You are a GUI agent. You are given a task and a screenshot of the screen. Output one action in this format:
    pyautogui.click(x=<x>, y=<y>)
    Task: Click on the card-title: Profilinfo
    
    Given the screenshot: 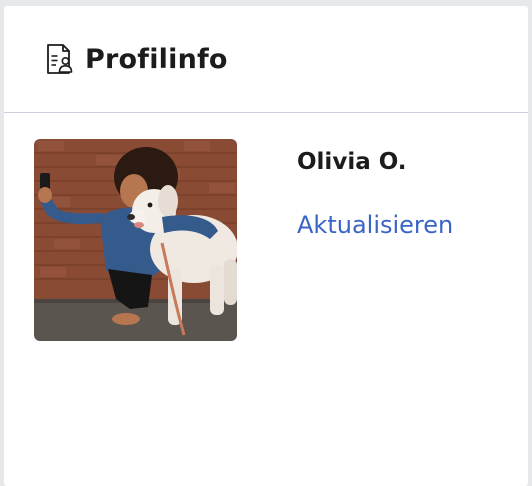 What is the action you would take?
    pyautogui.click(x=156, y=59)
    